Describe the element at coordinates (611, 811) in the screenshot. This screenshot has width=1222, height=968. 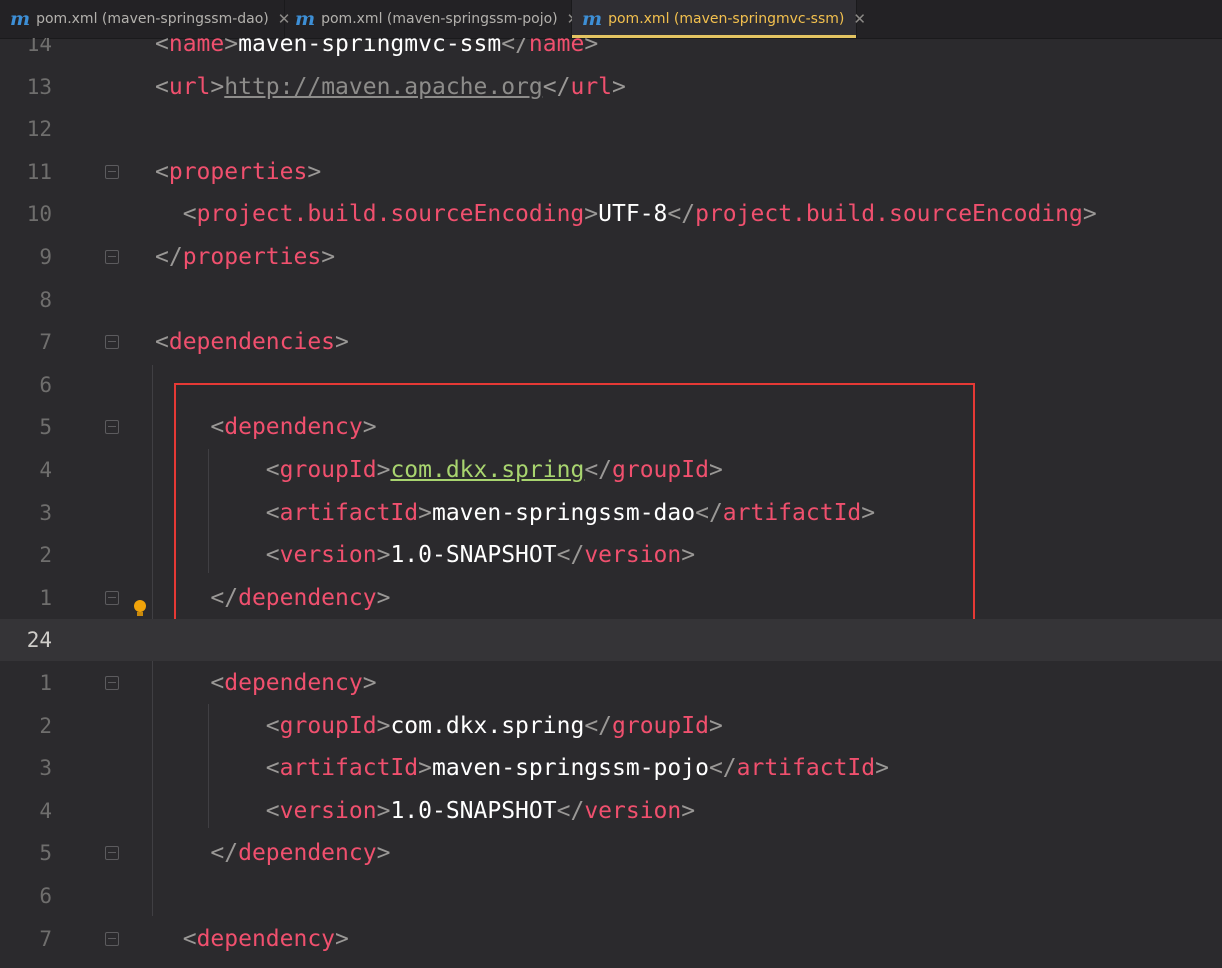
I see `code-line: 4 <version>1.0-SNAPSHOT</version>` at that location.